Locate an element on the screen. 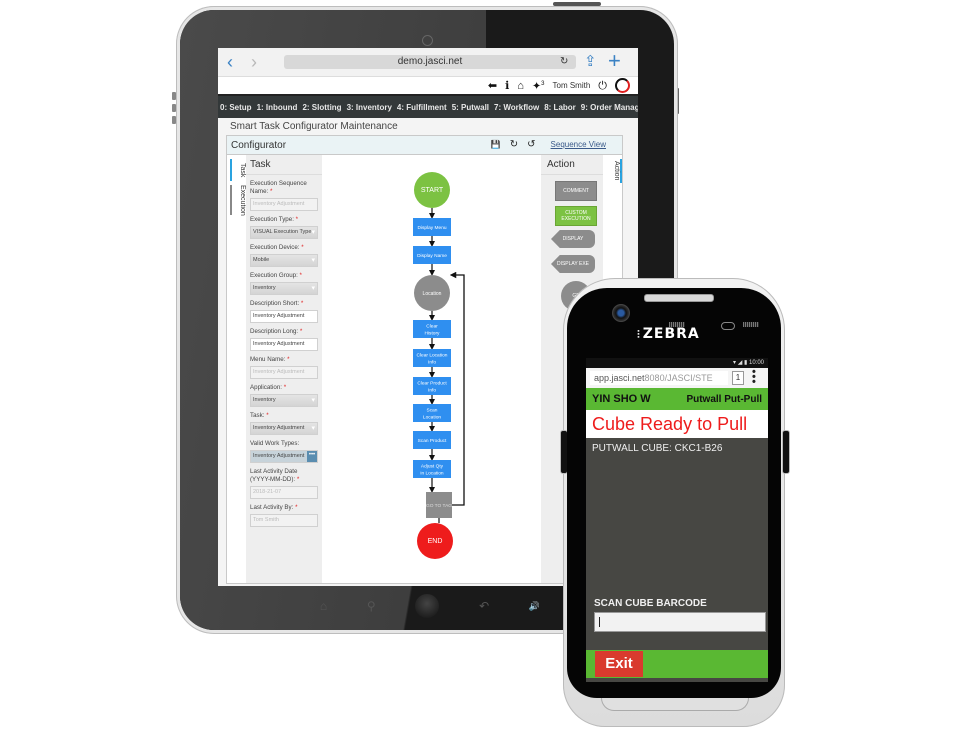 The image size is (960, 731). action-display-exe: DISPLAY EXE is located at coordinates (573, 264).